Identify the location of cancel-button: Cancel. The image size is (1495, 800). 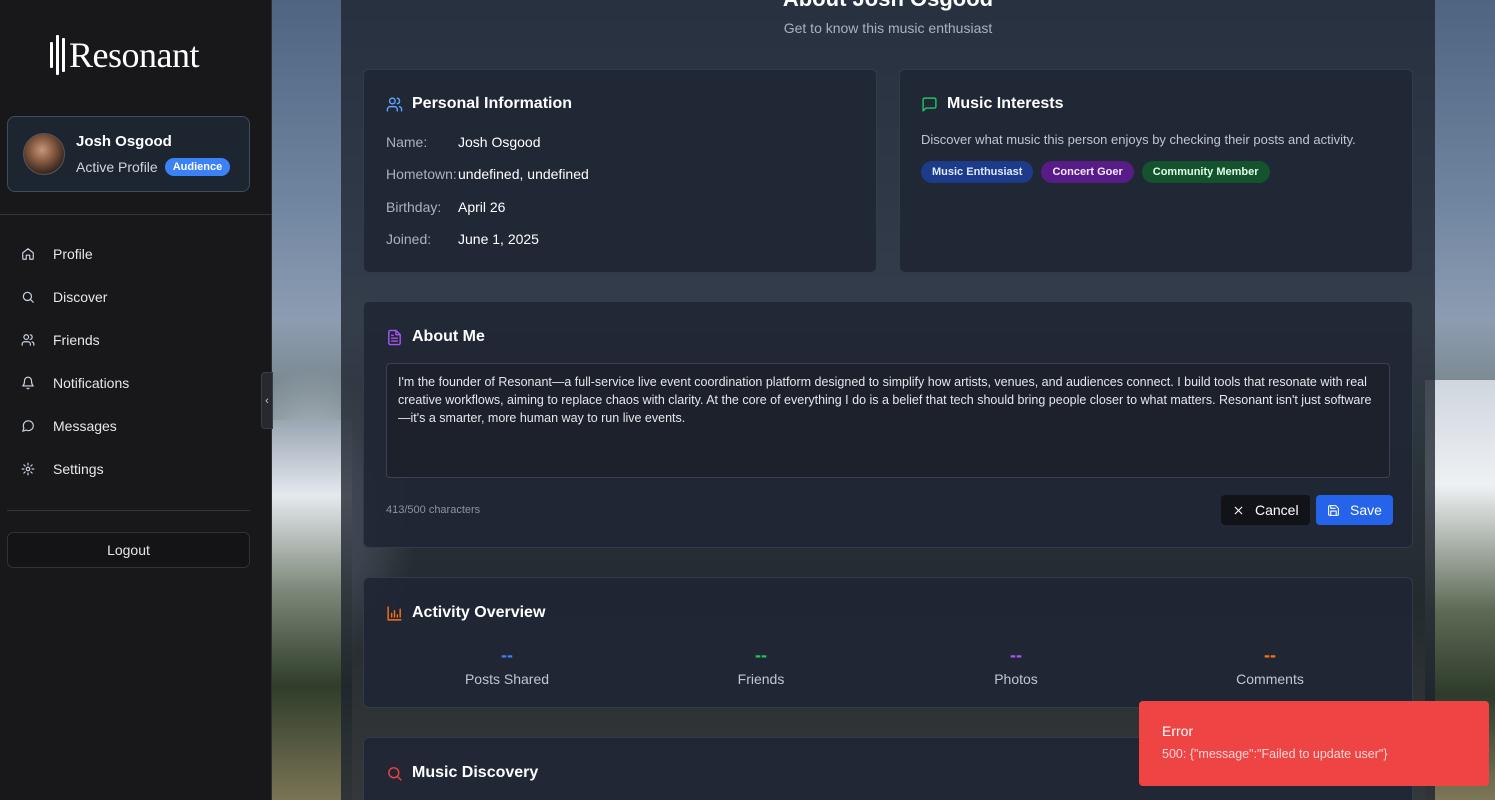
(1265, 510).